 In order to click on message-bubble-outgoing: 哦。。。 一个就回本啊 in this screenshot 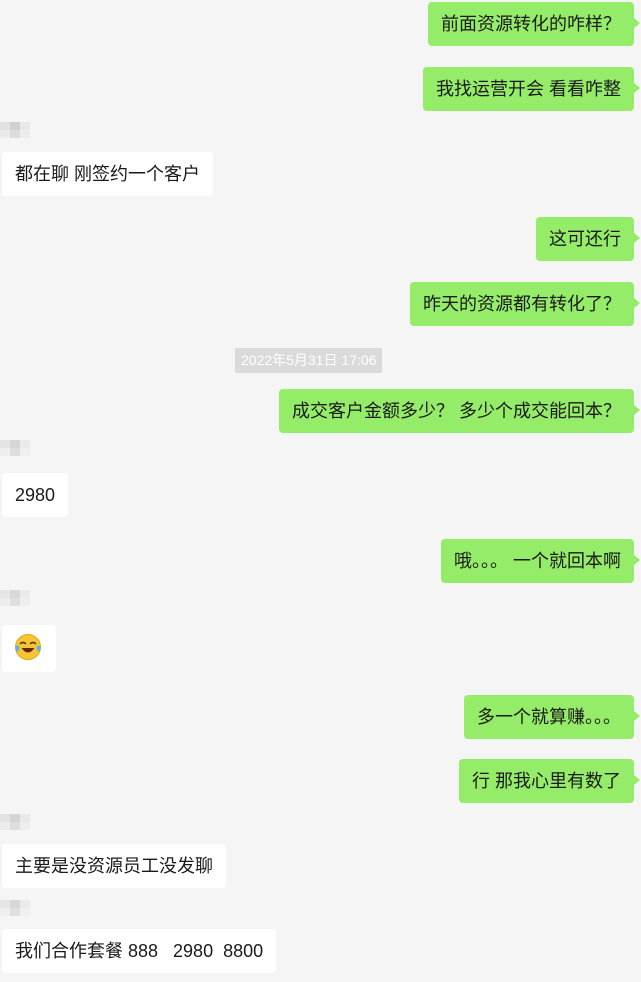, I will do `click(540, 561)`.